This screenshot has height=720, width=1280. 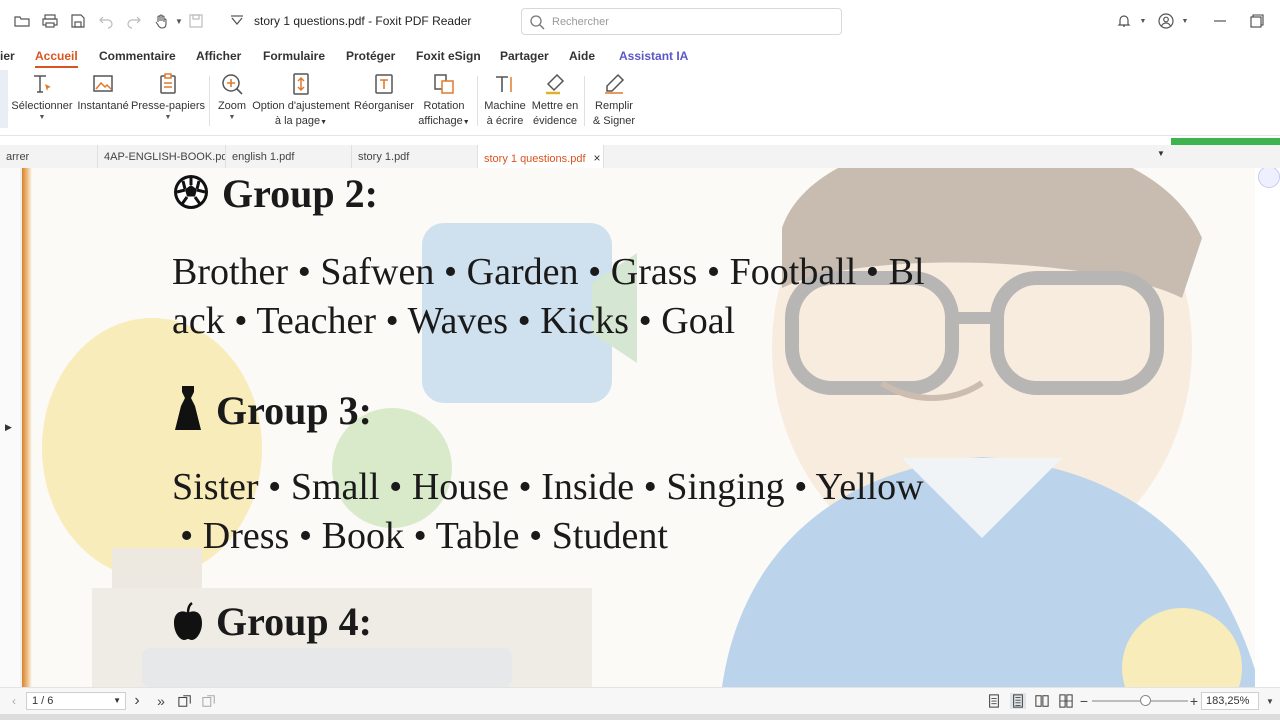 I want to click on save-icon, so click(x=78, y=21).